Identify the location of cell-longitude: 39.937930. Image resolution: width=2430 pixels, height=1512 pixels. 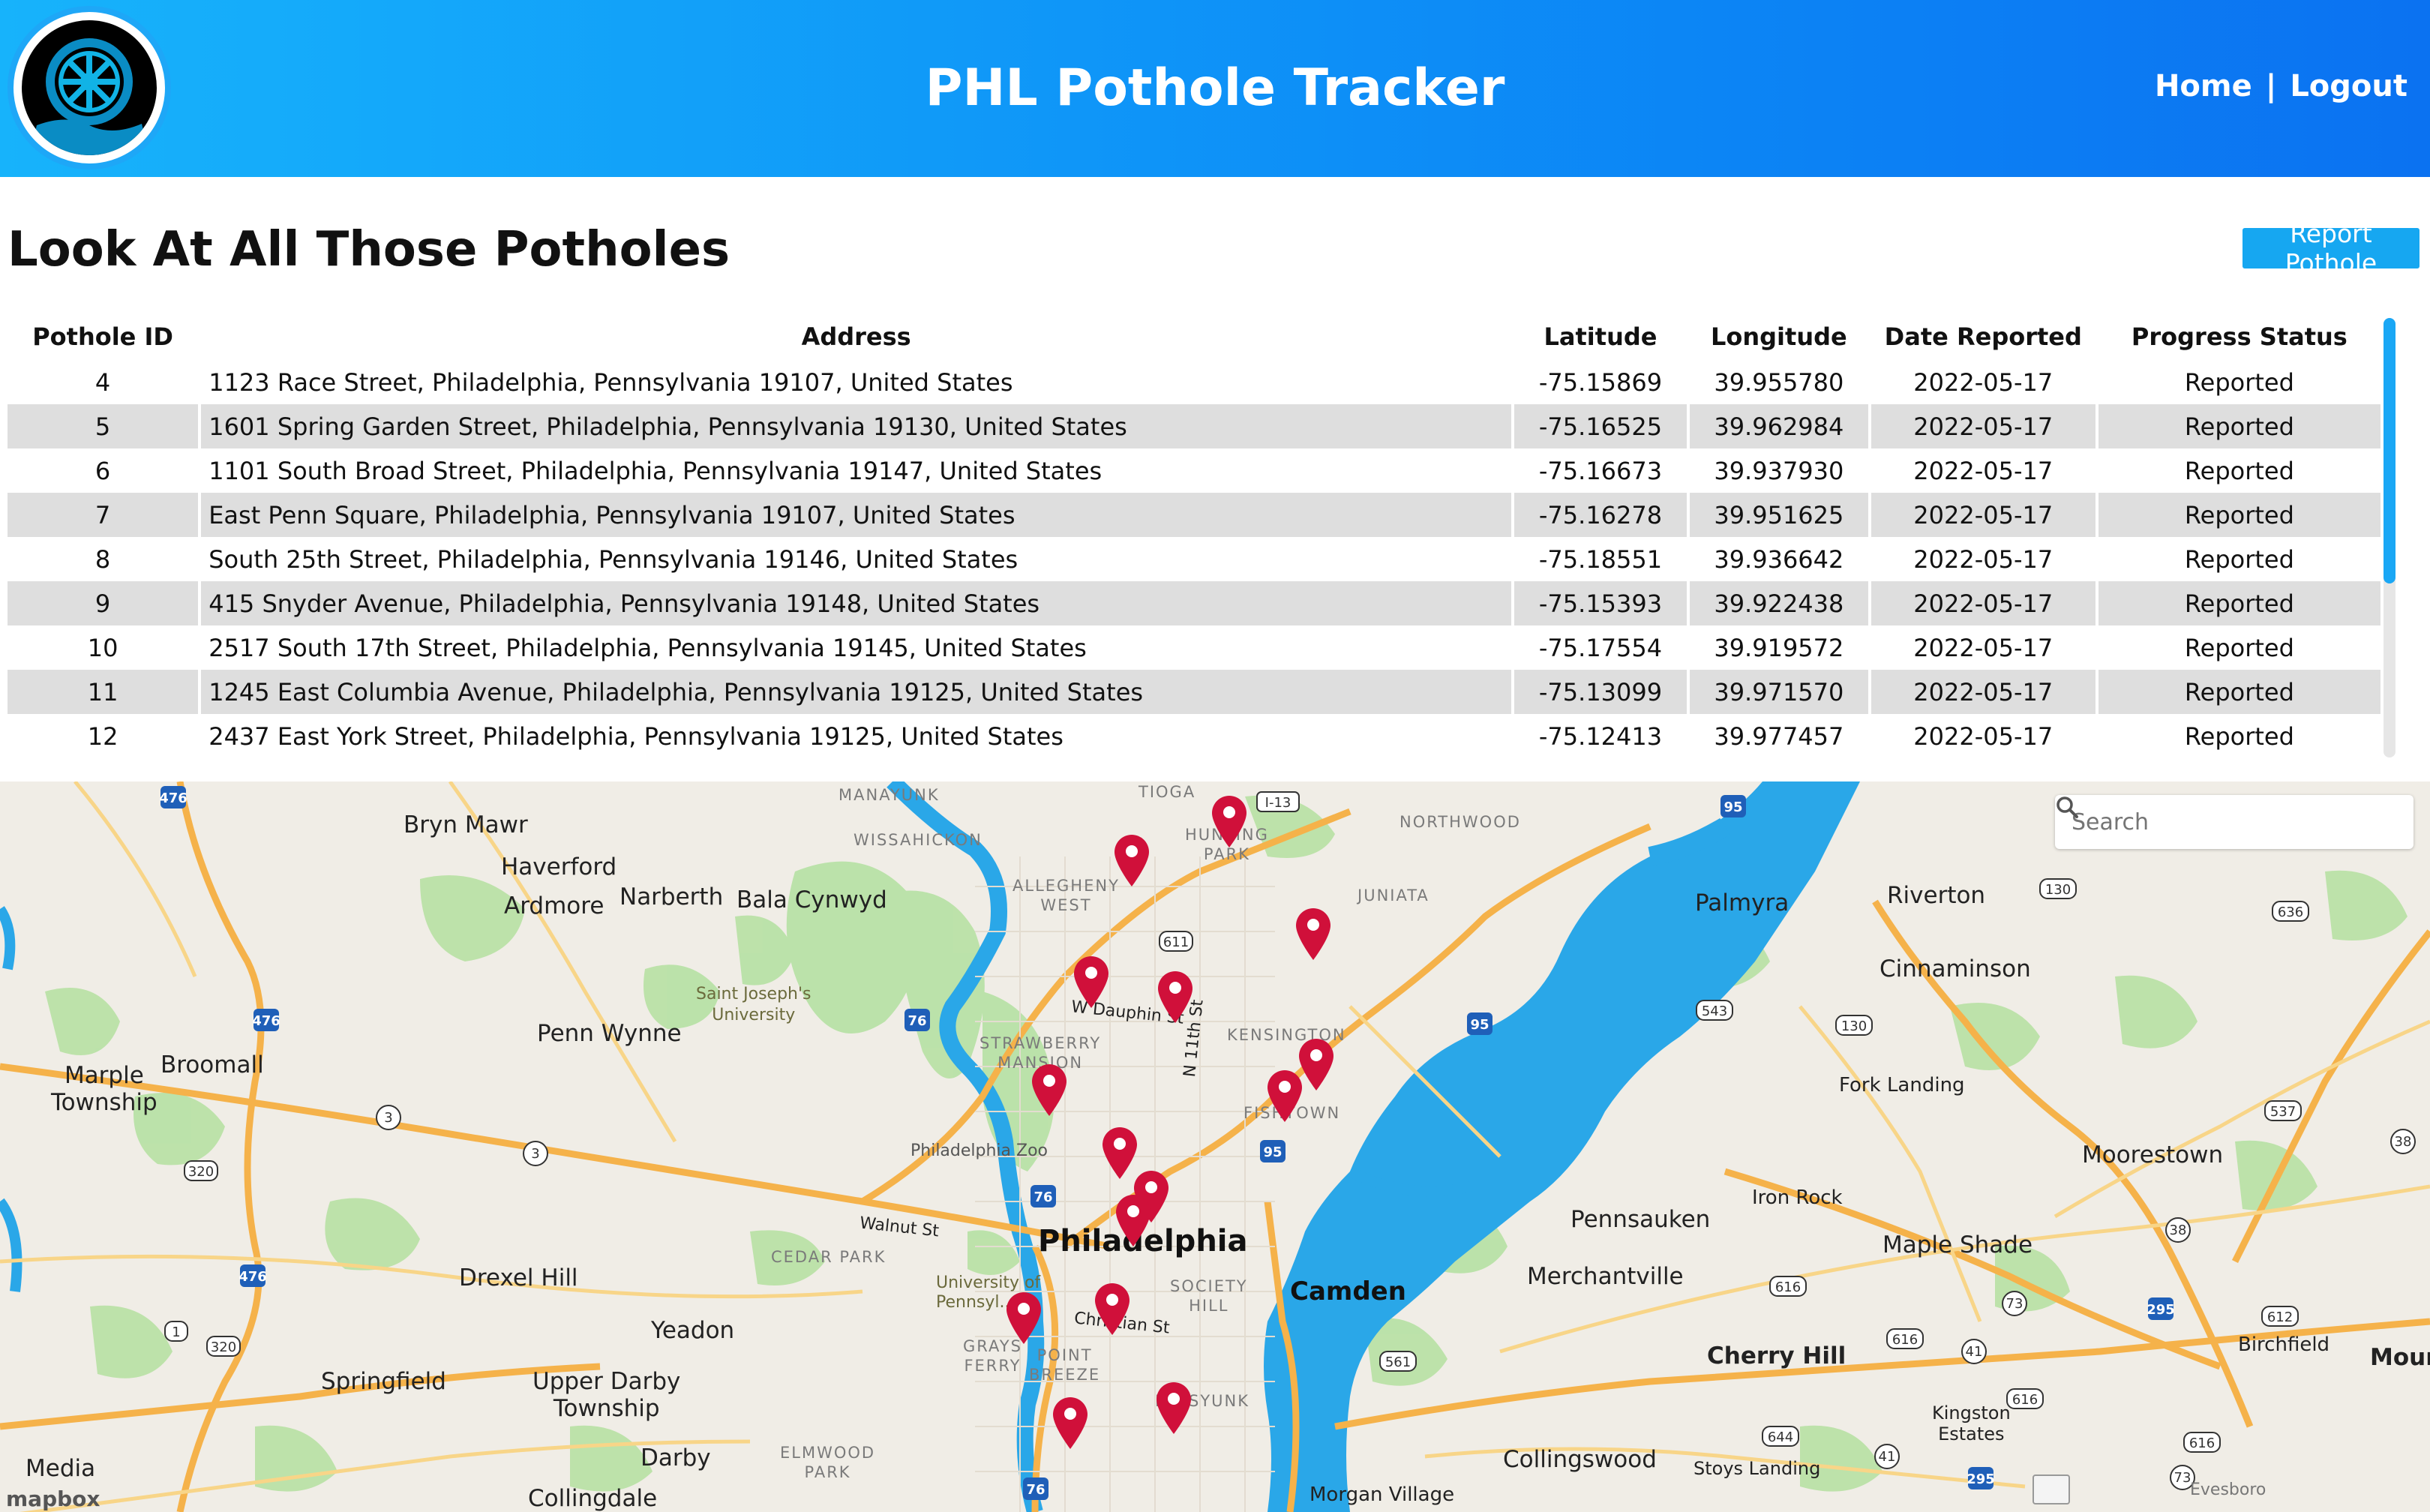
(1779, 470).